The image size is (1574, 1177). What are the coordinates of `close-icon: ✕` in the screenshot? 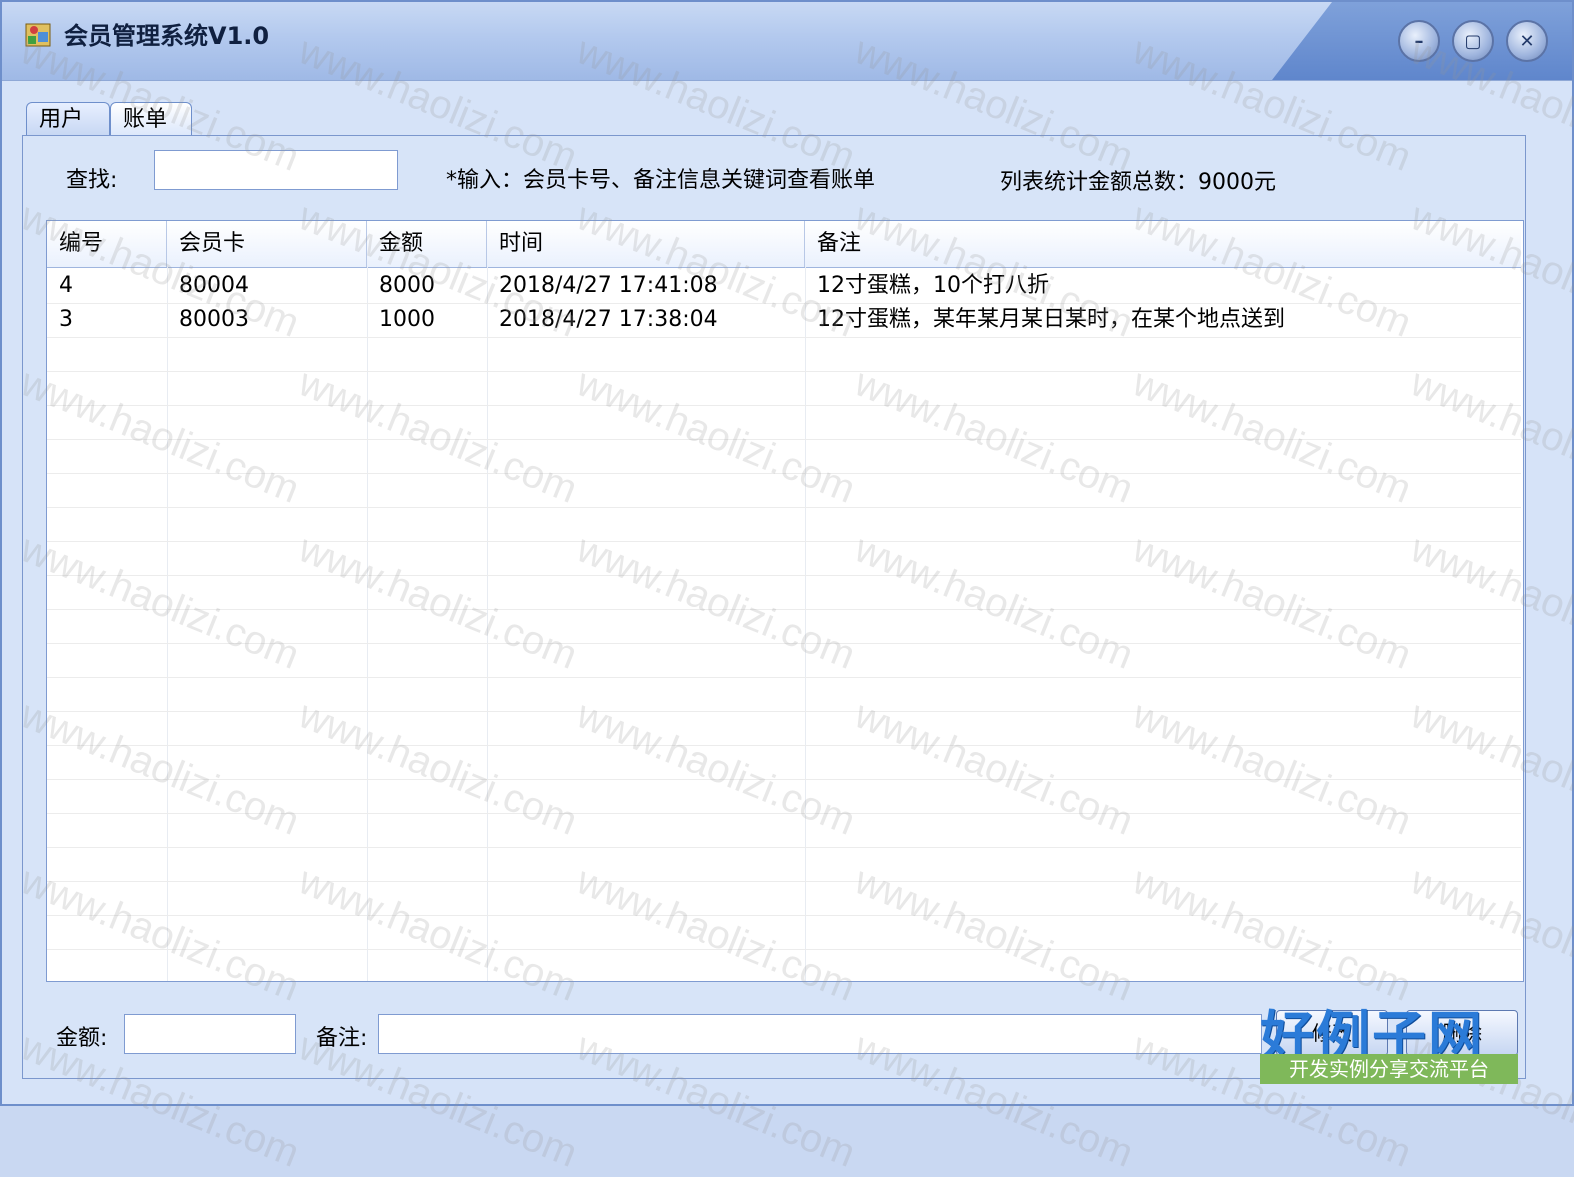 It's located at (1527, 41).